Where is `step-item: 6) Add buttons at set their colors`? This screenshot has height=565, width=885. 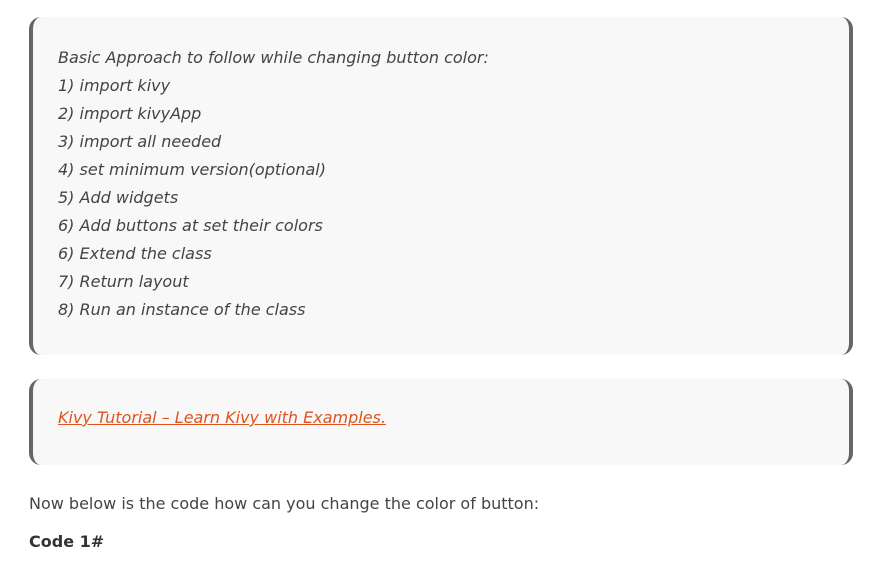
step-item: 6) Add buttons at set their colors is located at coordinates (190, 225).